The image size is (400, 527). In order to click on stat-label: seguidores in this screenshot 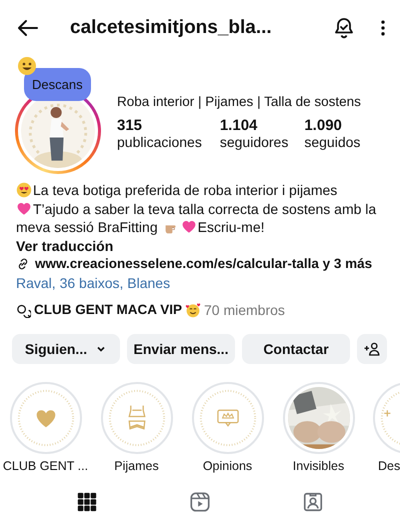, I will do `click(254, 142)`.